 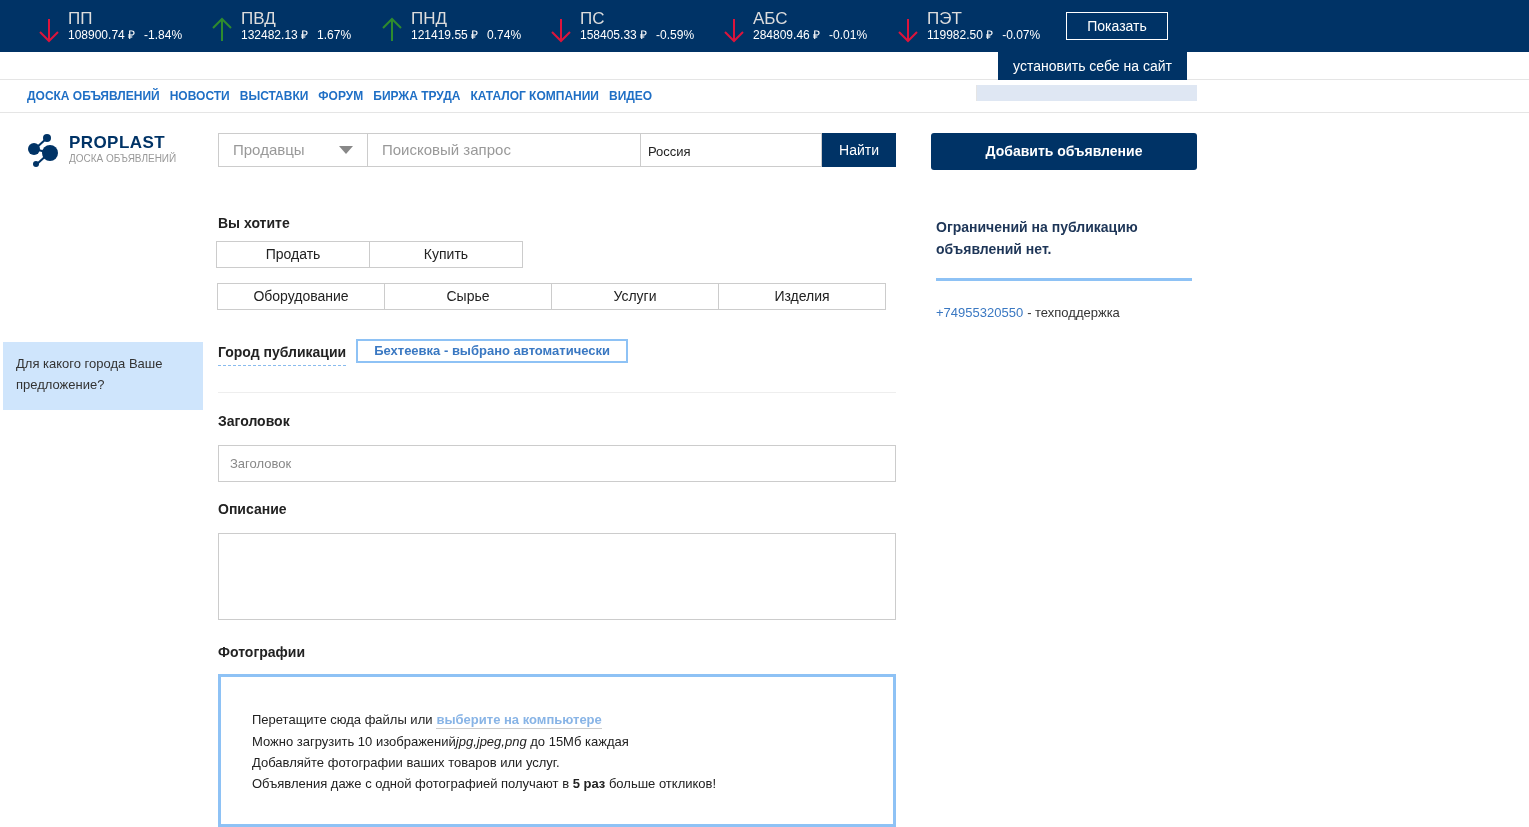 I want to click on category-option: Сырье, so click(x=468, y=296).